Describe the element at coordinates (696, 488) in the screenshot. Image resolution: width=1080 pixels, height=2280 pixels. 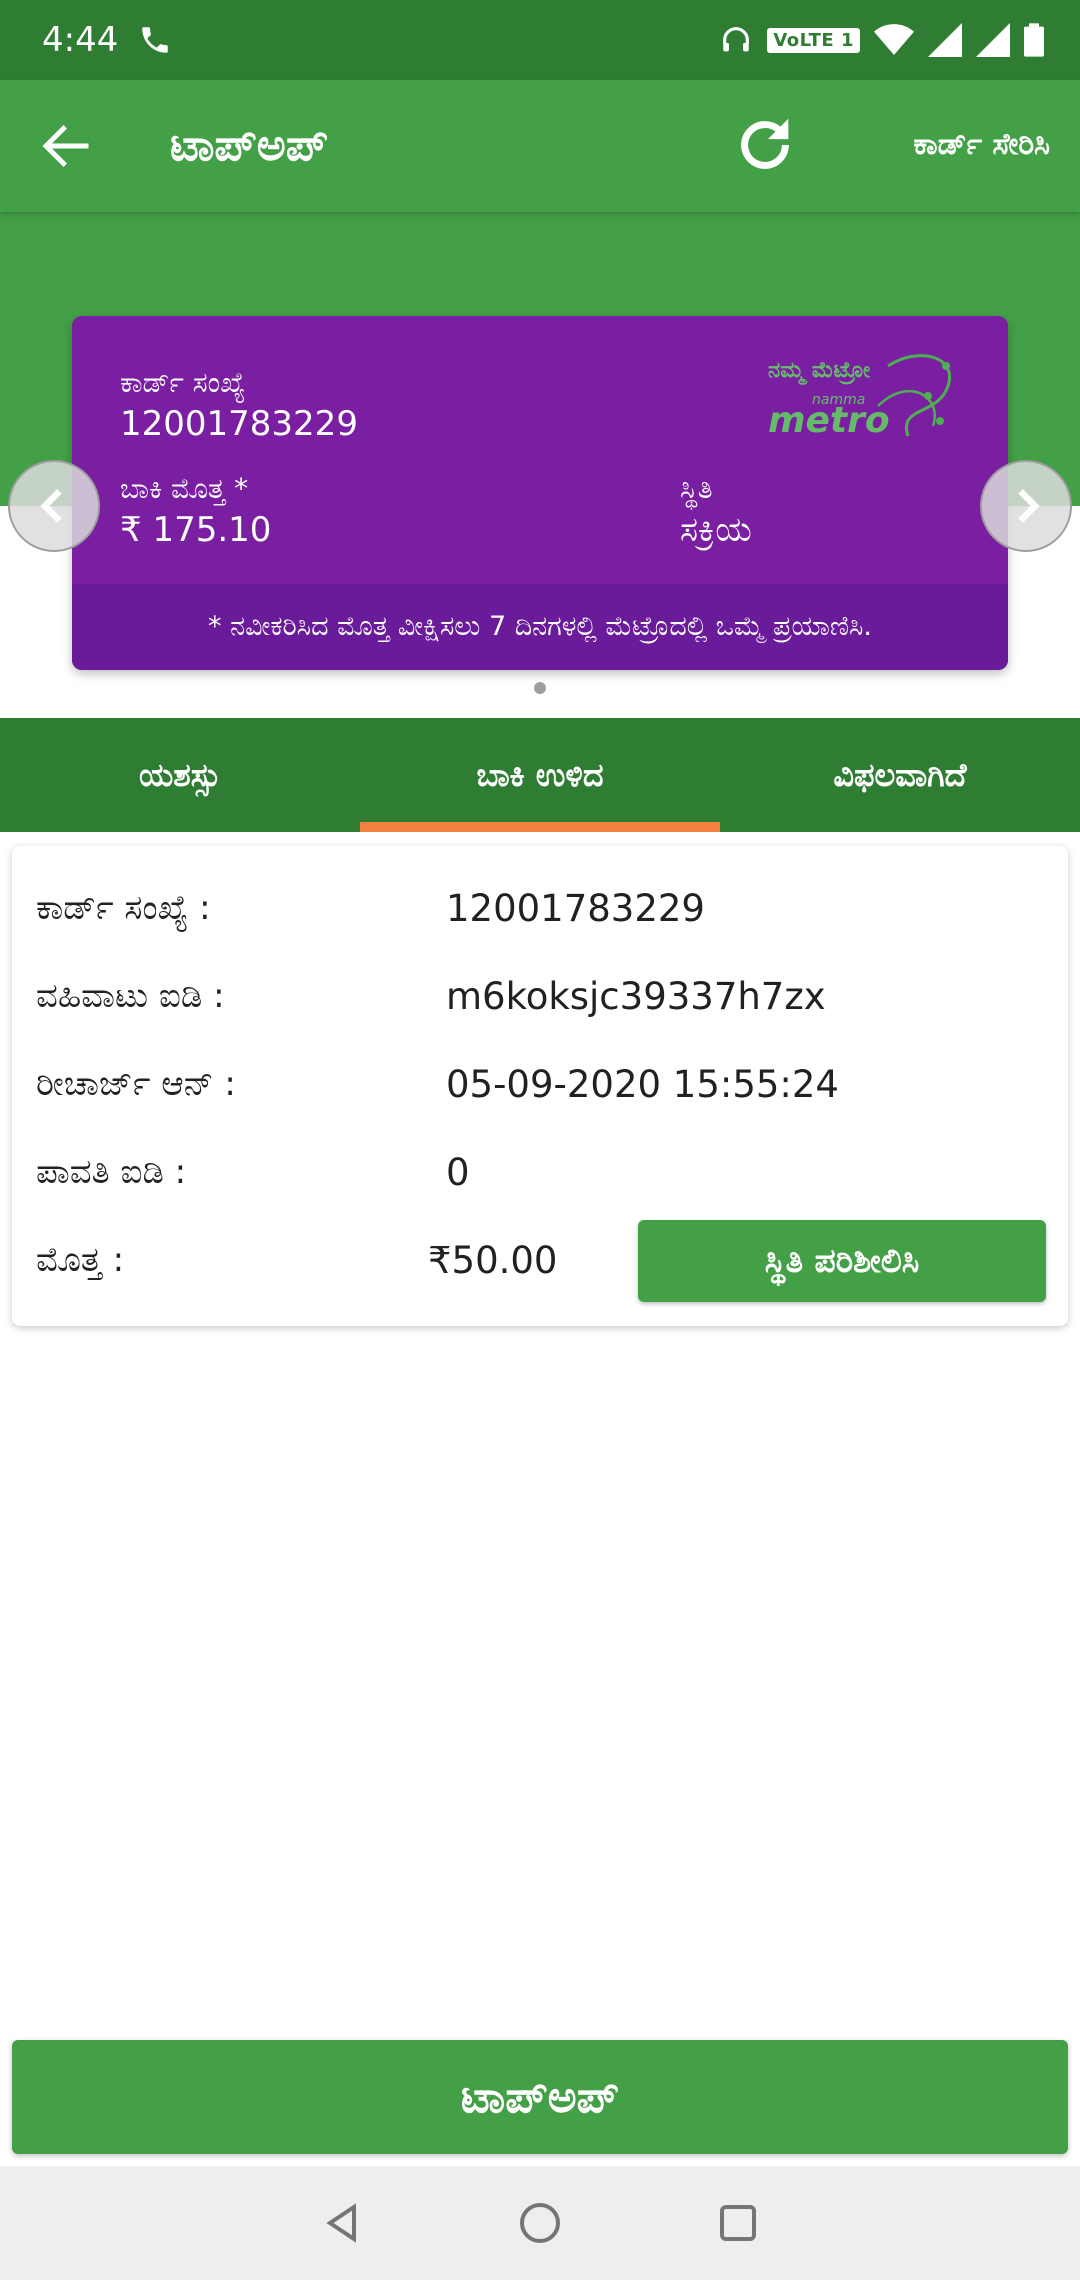
I see `card-status-label: ಸ್ಥಿತಿ` at that location.